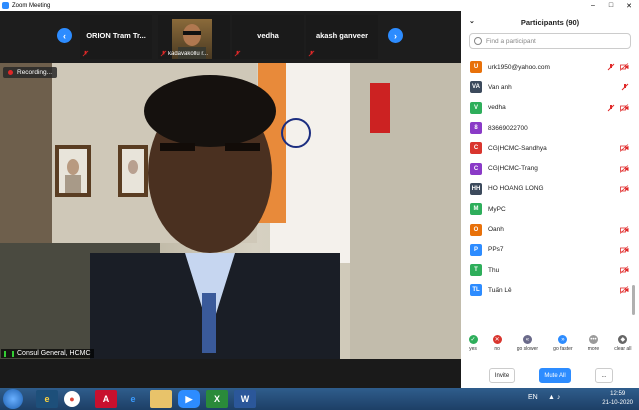 This screenshot has width=639, height=410. I want to click on participant-list-scrollbar, so click(633, 300).